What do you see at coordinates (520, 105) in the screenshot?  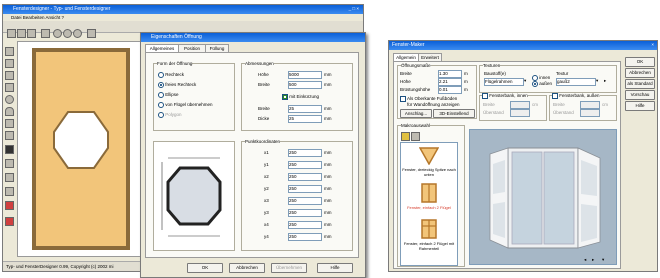 I see `sill-inner-breite-input` at bounding box center [520, 105].